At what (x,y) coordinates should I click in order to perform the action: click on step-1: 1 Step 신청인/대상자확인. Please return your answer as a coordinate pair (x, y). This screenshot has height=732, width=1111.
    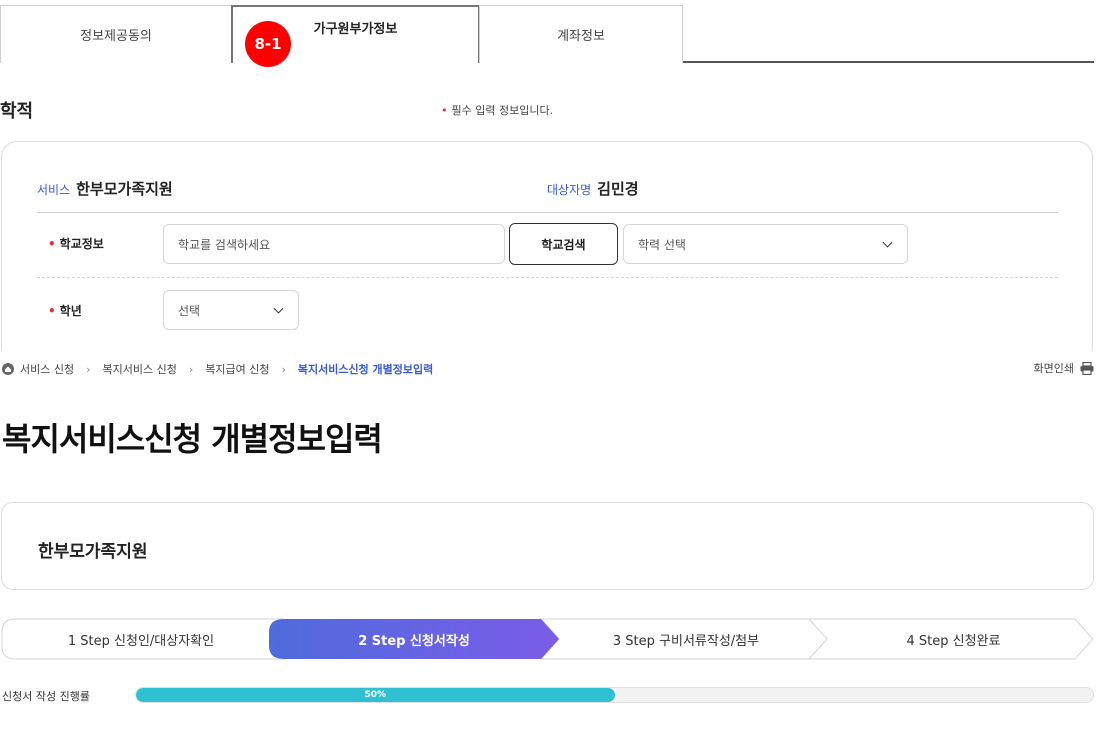
    Looking at the image, I should click on (141, 641).